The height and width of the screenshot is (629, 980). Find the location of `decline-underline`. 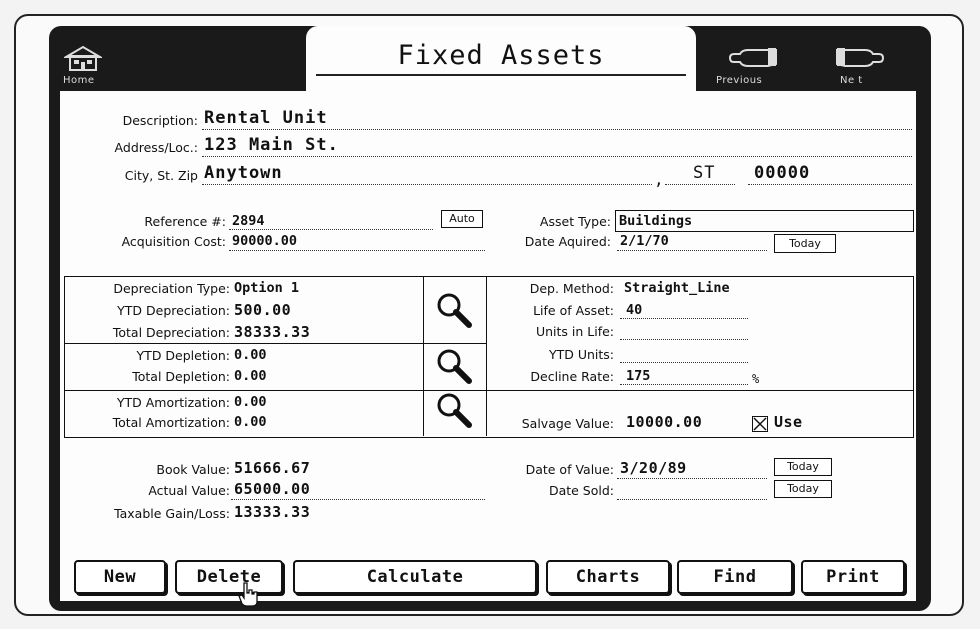

decline-underline is located at coordinates (684, 384).